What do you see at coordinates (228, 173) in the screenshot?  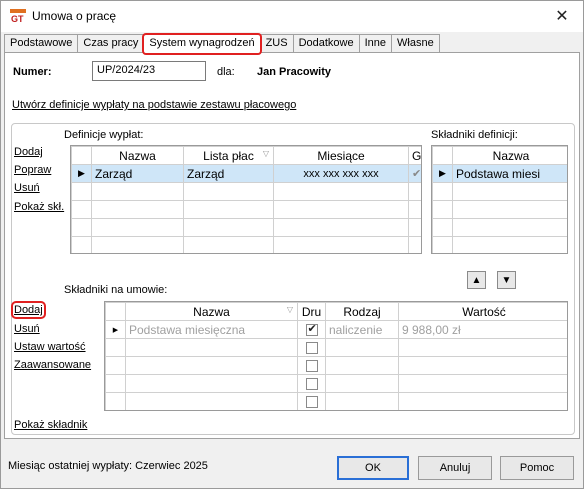 I see `cell-lista: Zarząd` at bounding box center [228, 173].